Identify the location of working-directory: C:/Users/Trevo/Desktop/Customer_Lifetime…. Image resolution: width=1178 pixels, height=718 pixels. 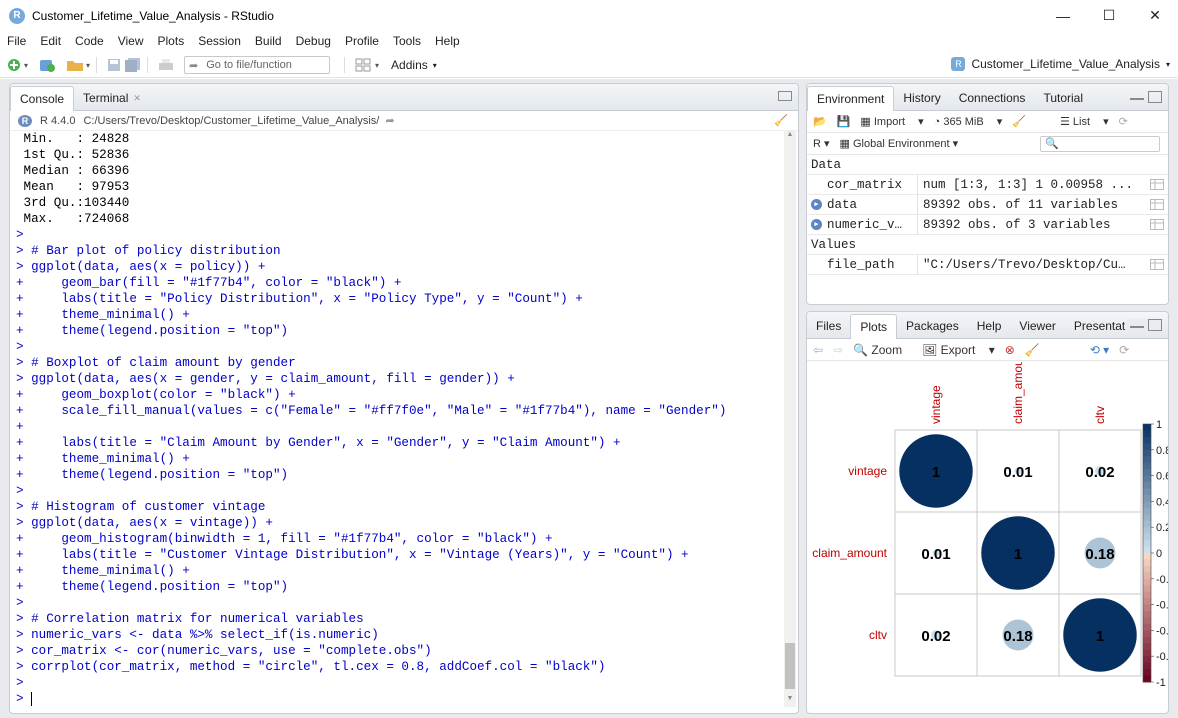
(231, 121).